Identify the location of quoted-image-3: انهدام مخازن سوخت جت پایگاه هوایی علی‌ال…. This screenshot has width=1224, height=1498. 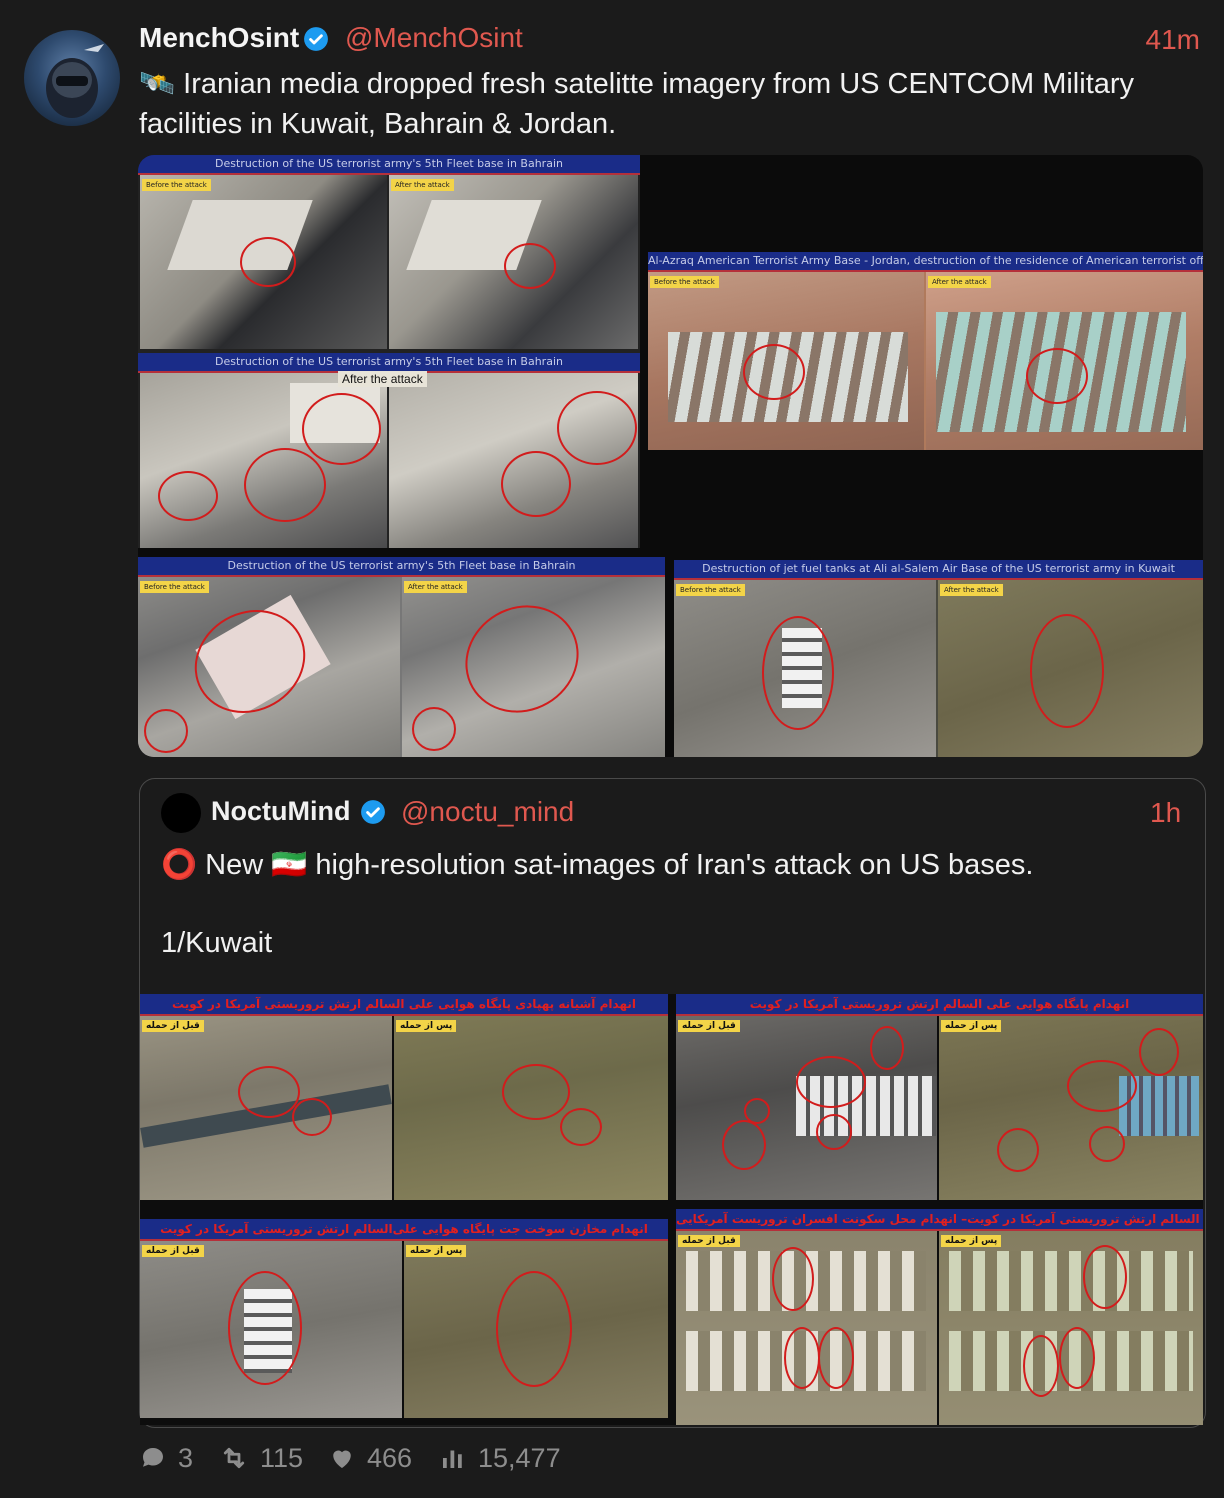
(404, 1318).